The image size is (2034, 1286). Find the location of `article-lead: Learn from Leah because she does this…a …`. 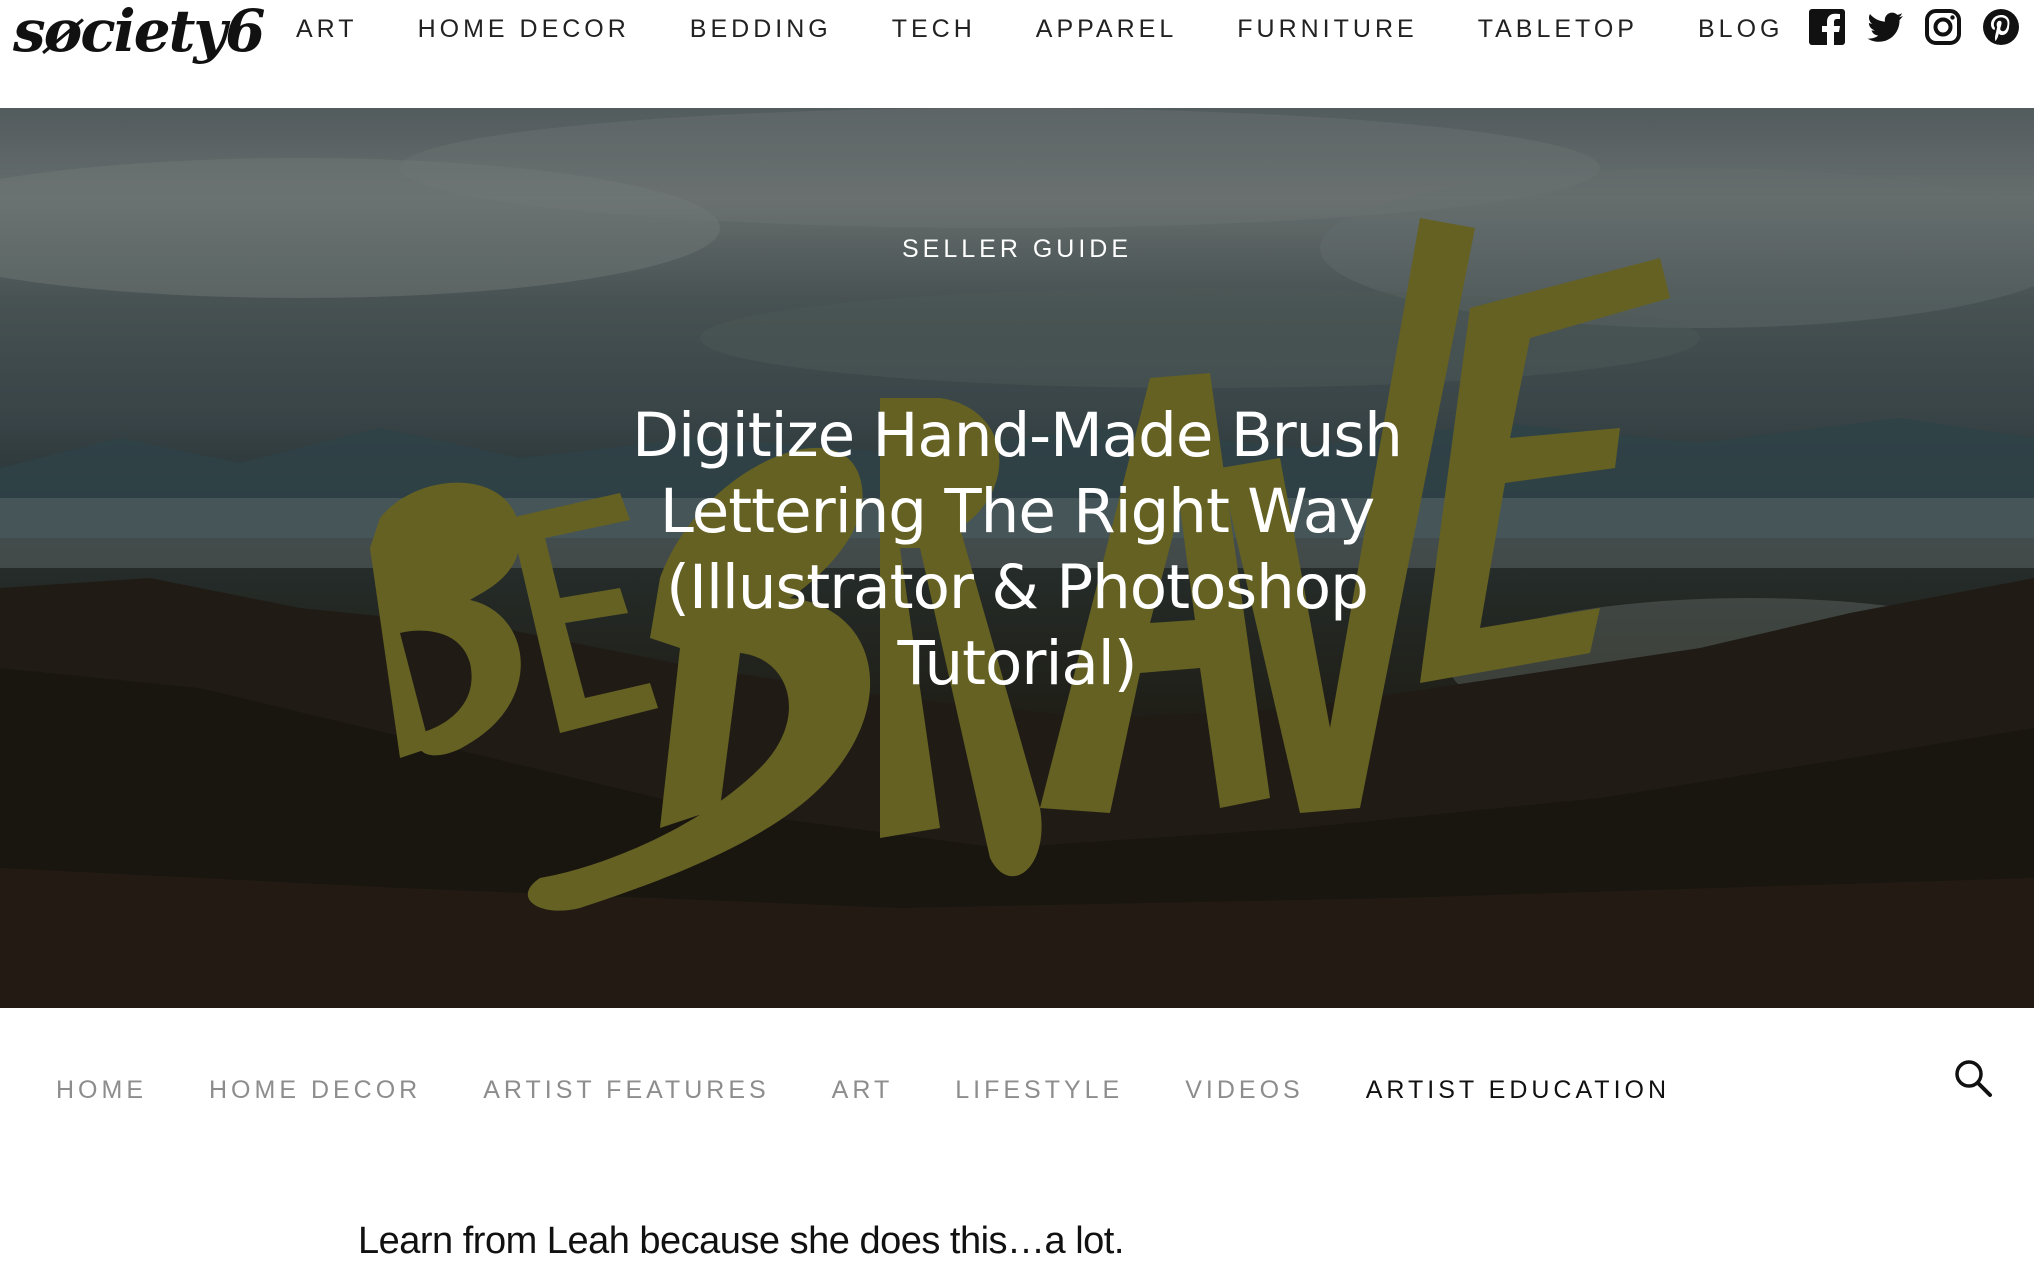

article-lead: Learn from Leah because she does this…a … is located at coordinates (741, 1241).